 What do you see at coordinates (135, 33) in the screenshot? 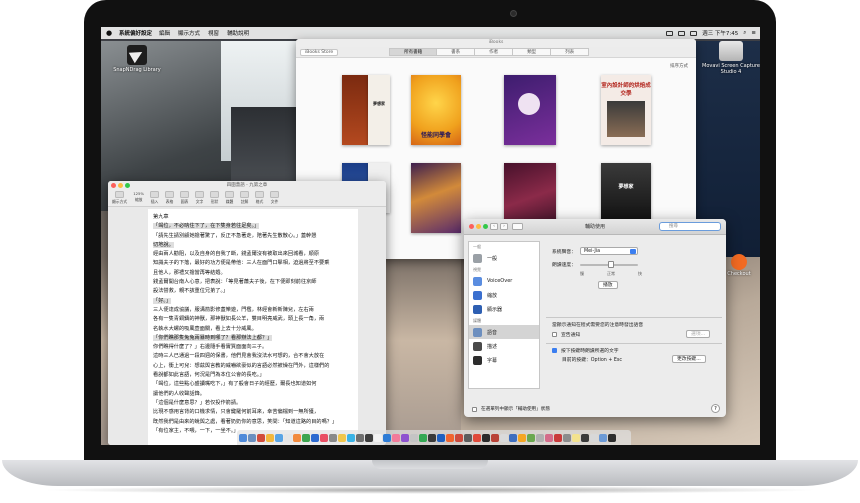
I see `menu-app-name: 系統偏好設定` at bounding box center [135, 33].